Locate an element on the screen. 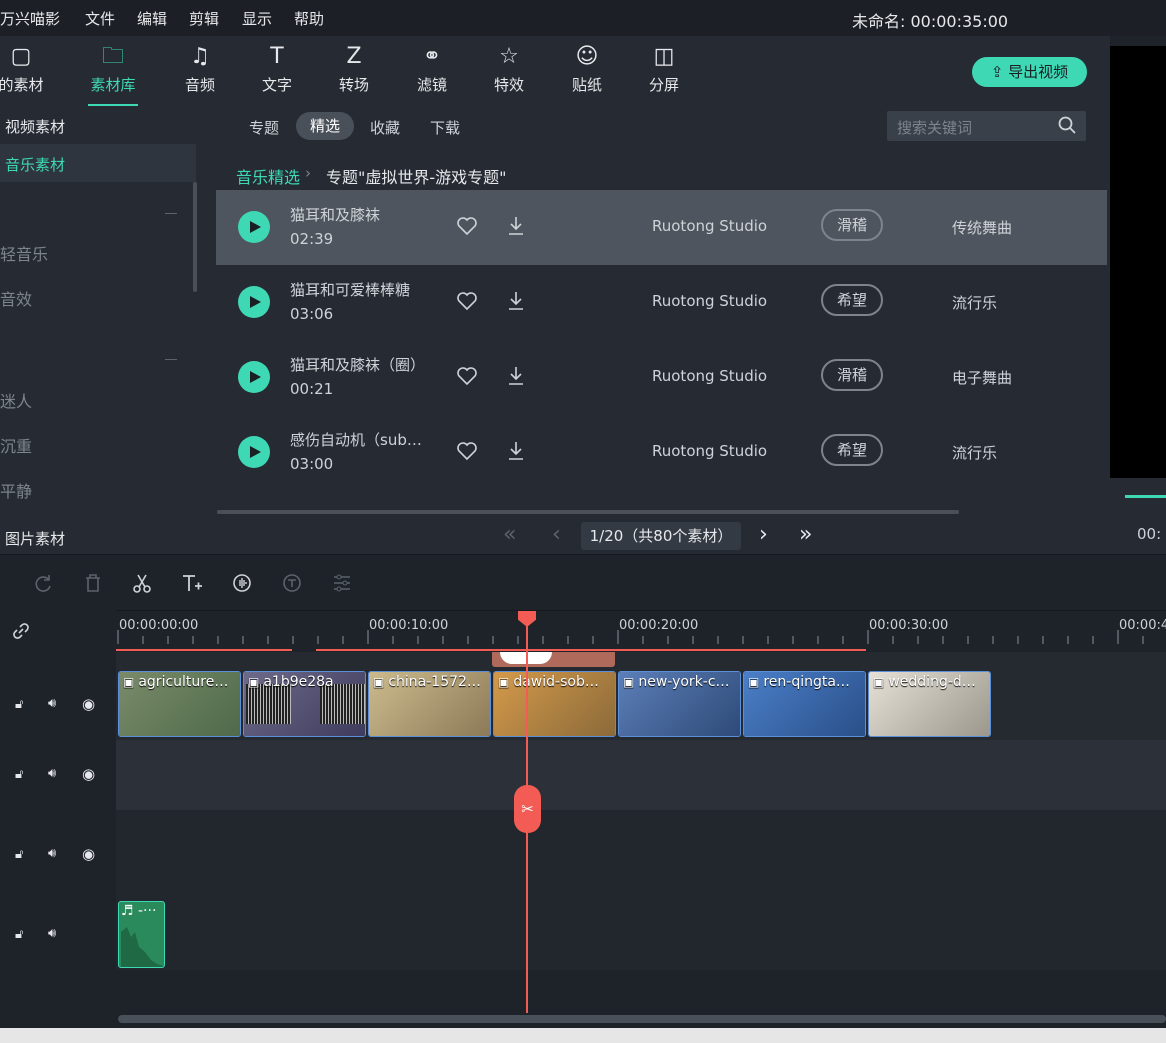 This screenshot has width=1166, height=1043. tool-my-media: ▢ 的素材 is located at coordinates (28, 68).